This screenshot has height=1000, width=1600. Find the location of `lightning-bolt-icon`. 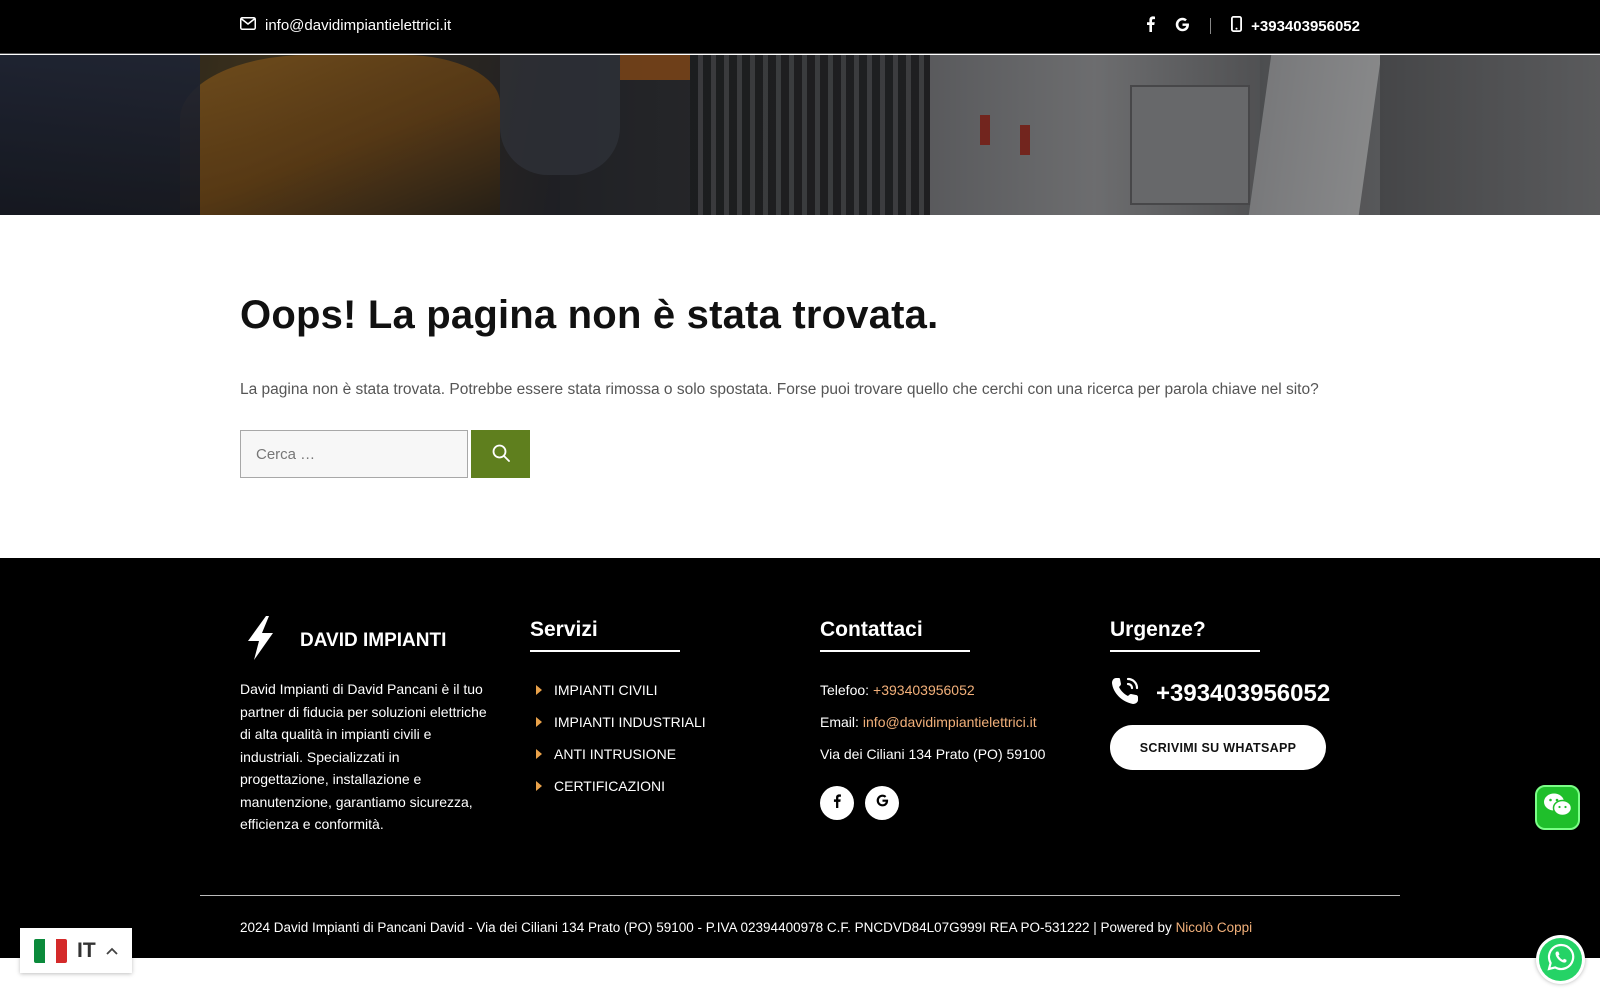

lightning-bolt-icon is located at coordinates (260, 640).